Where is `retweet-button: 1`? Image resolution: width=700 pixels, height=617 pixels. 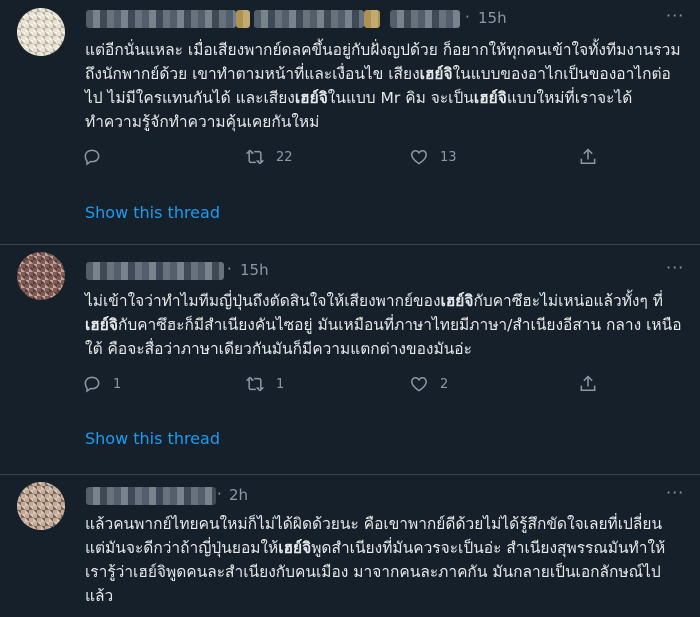
retweet-button: 1 is located at coordinates (264, 384).